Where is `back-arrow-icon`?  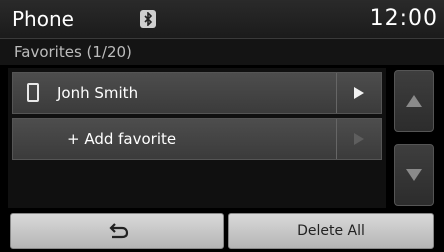 back-arrow-icon is located at coordinates (119, 231).